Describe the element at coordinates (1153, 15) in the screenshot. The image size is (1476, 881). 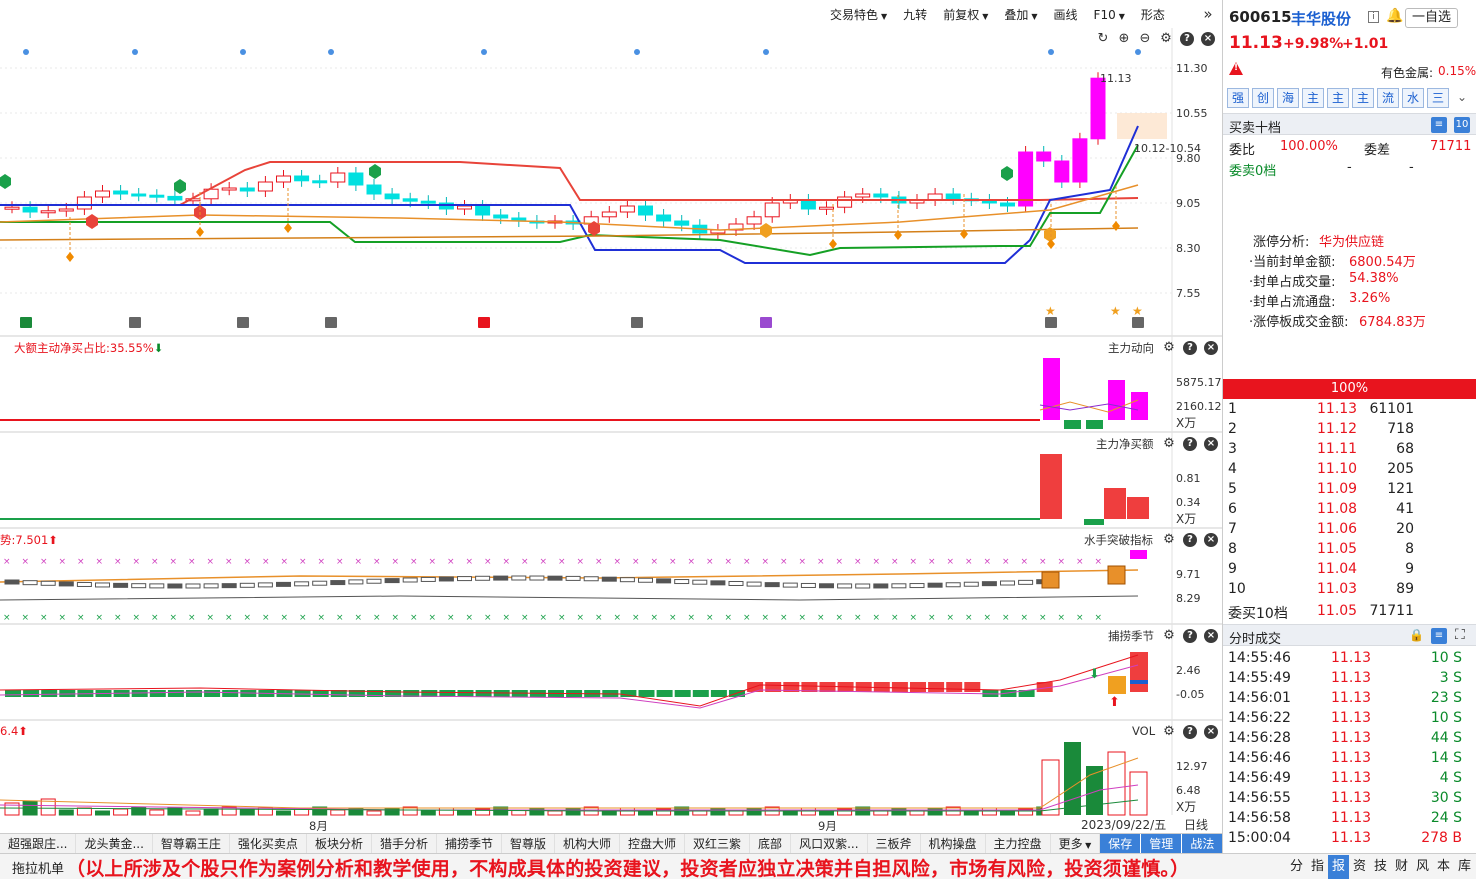
I see `toolbar-pattern: 形态` at that location.